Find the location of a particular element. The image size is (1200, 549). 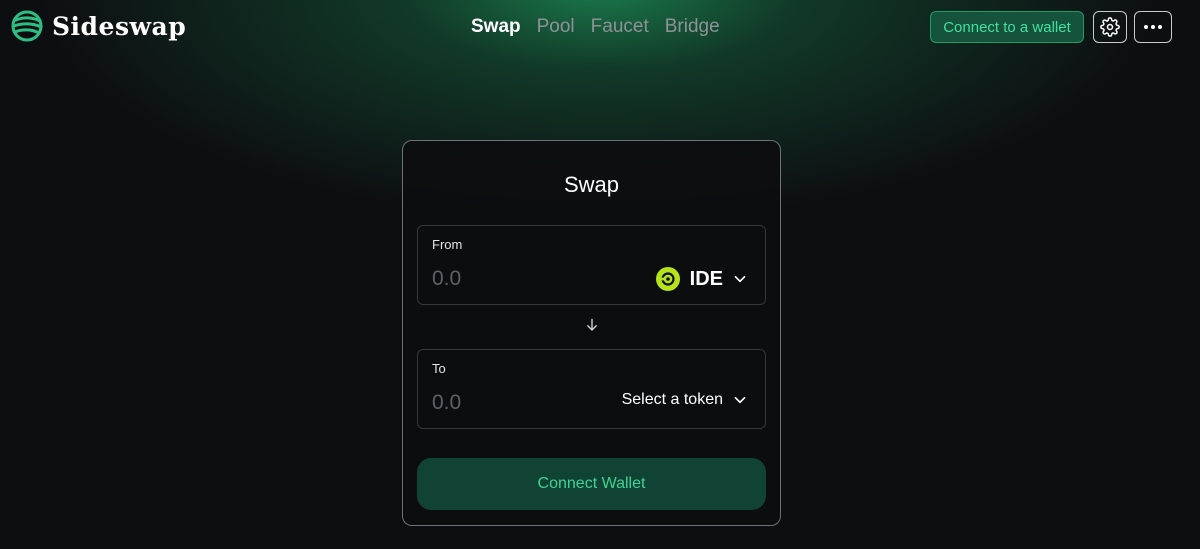

brand-name: Sideswap is located at coordinates (119, 26).